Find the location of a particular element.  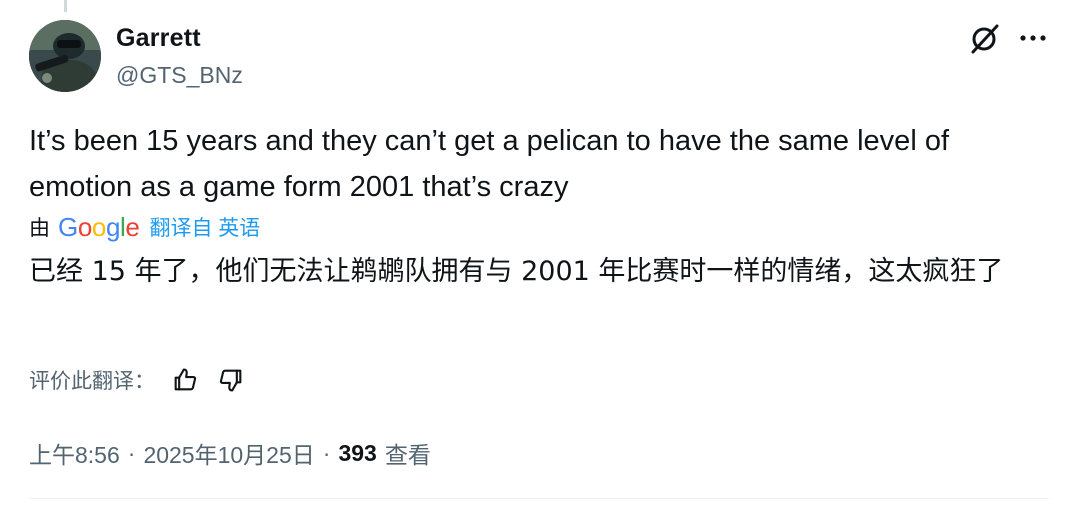

avatar-photo is located at coordinates (65, 56).